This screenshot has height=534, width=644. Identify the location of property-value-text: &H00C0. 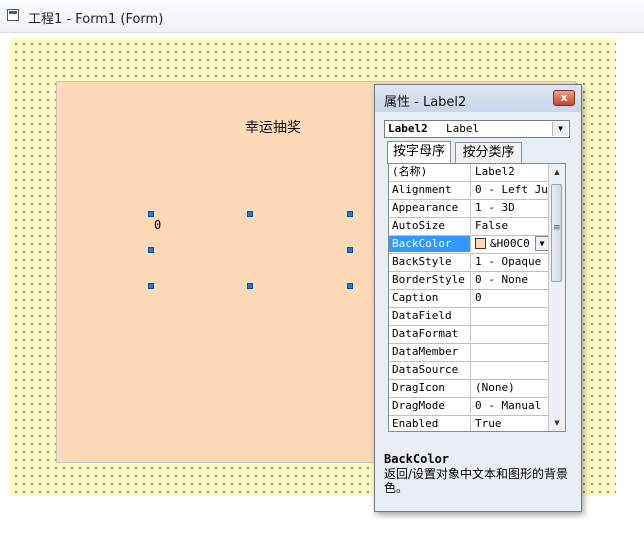
(510, 243).